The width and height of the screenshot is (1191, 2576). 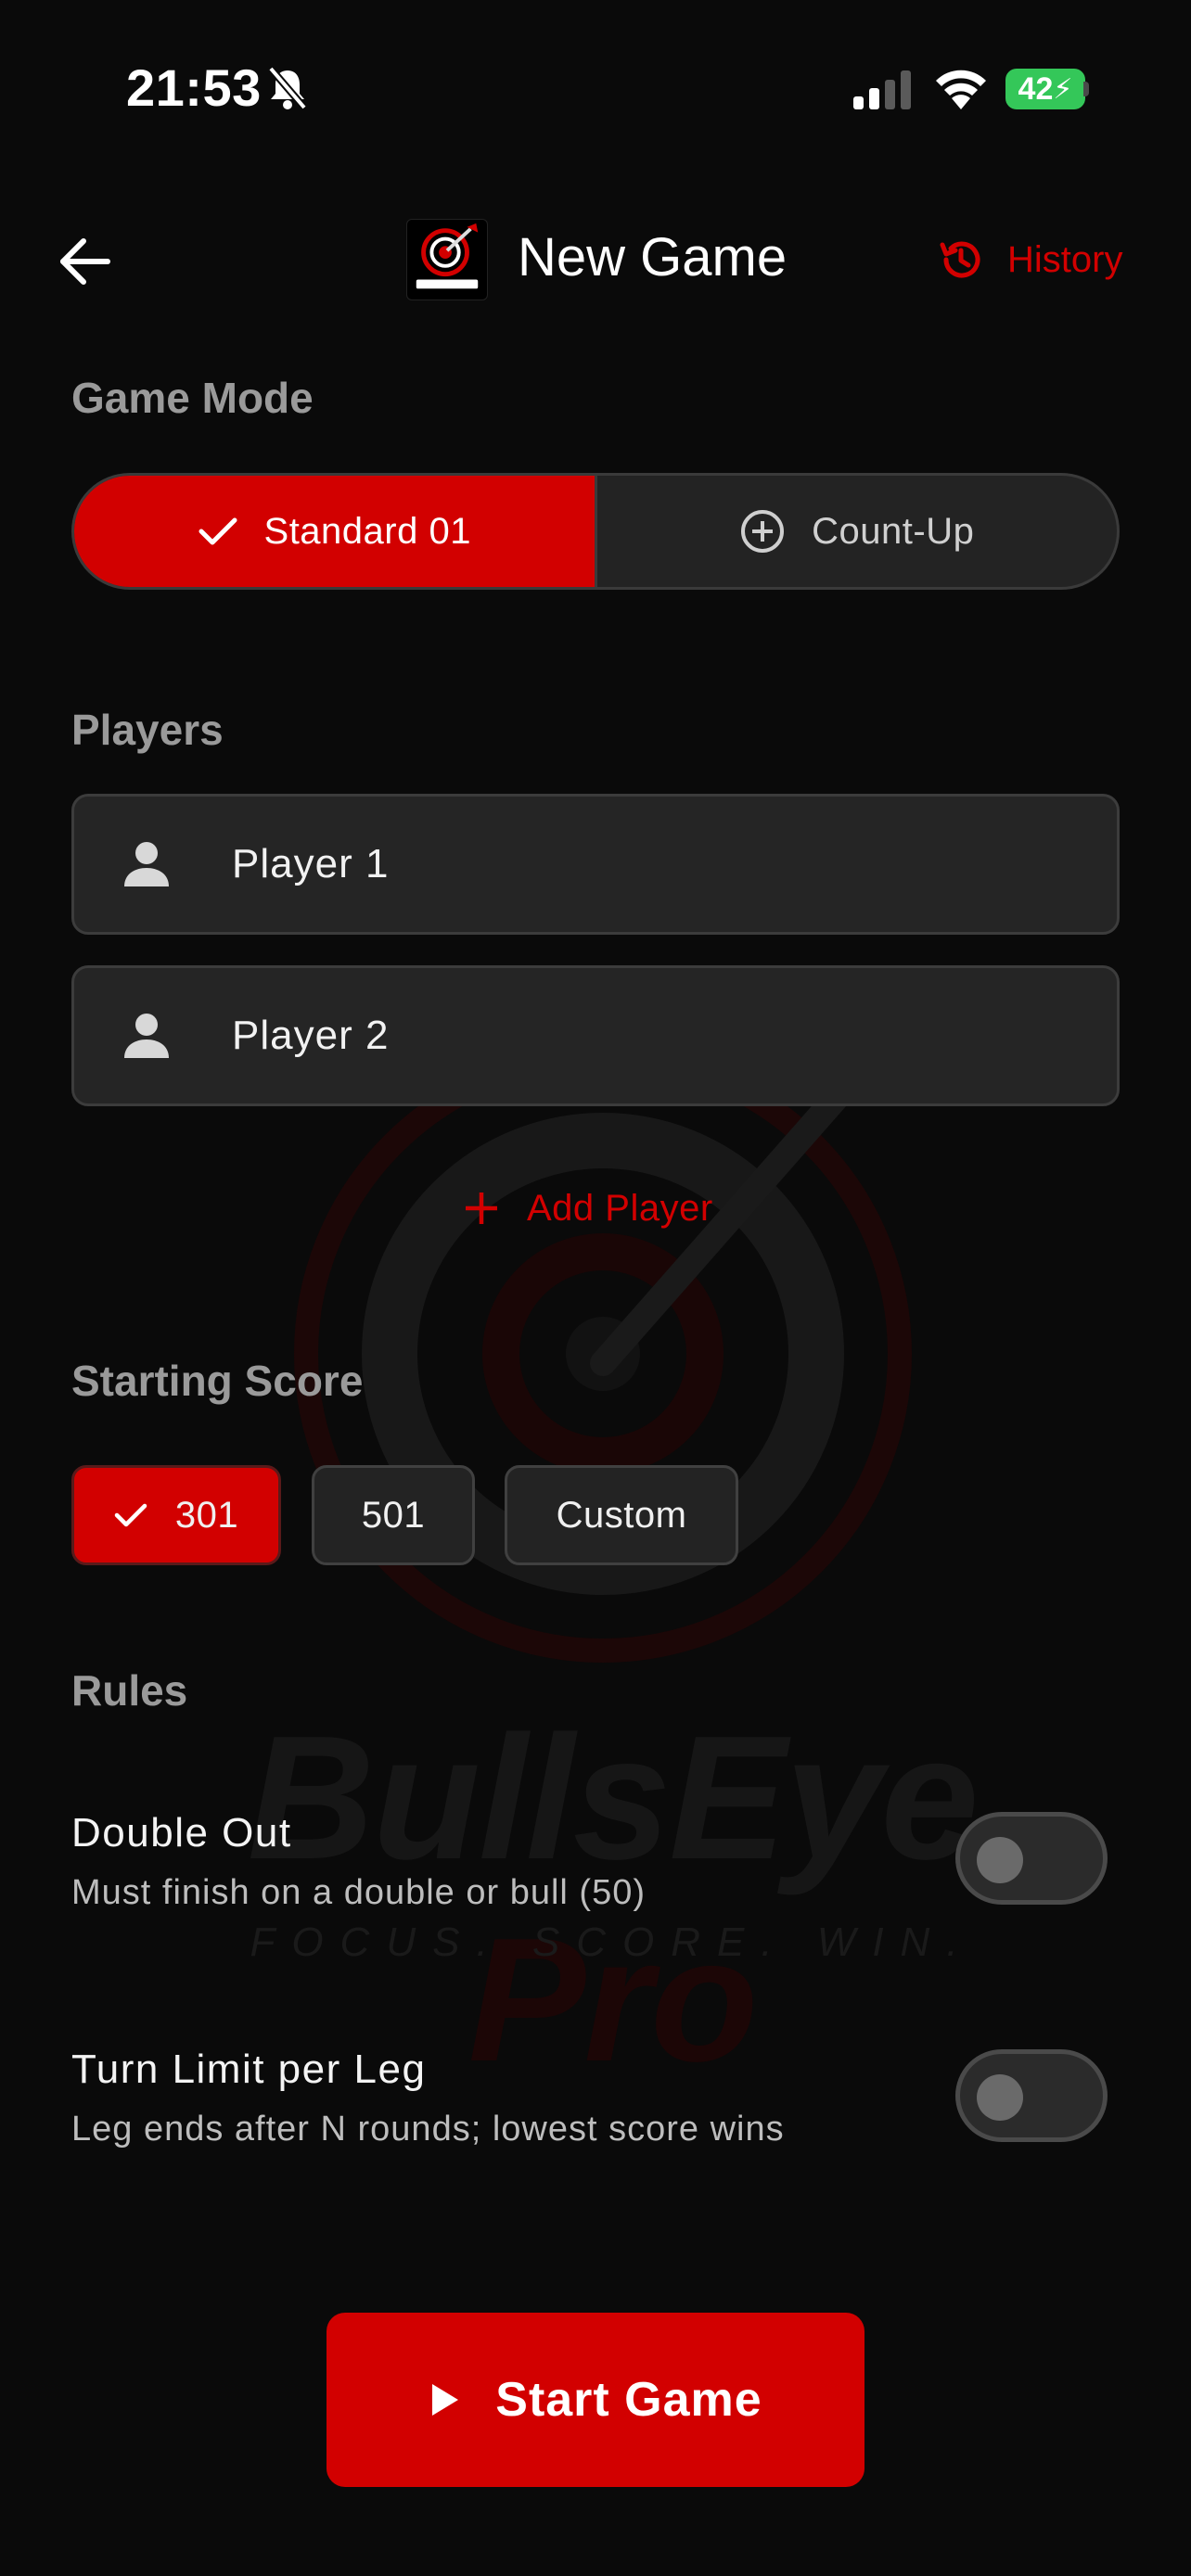 What do you see at coordinates (129, 1691) in the screenshot?
I see `rules-label: Rules` at bounding box center [129, 1691].